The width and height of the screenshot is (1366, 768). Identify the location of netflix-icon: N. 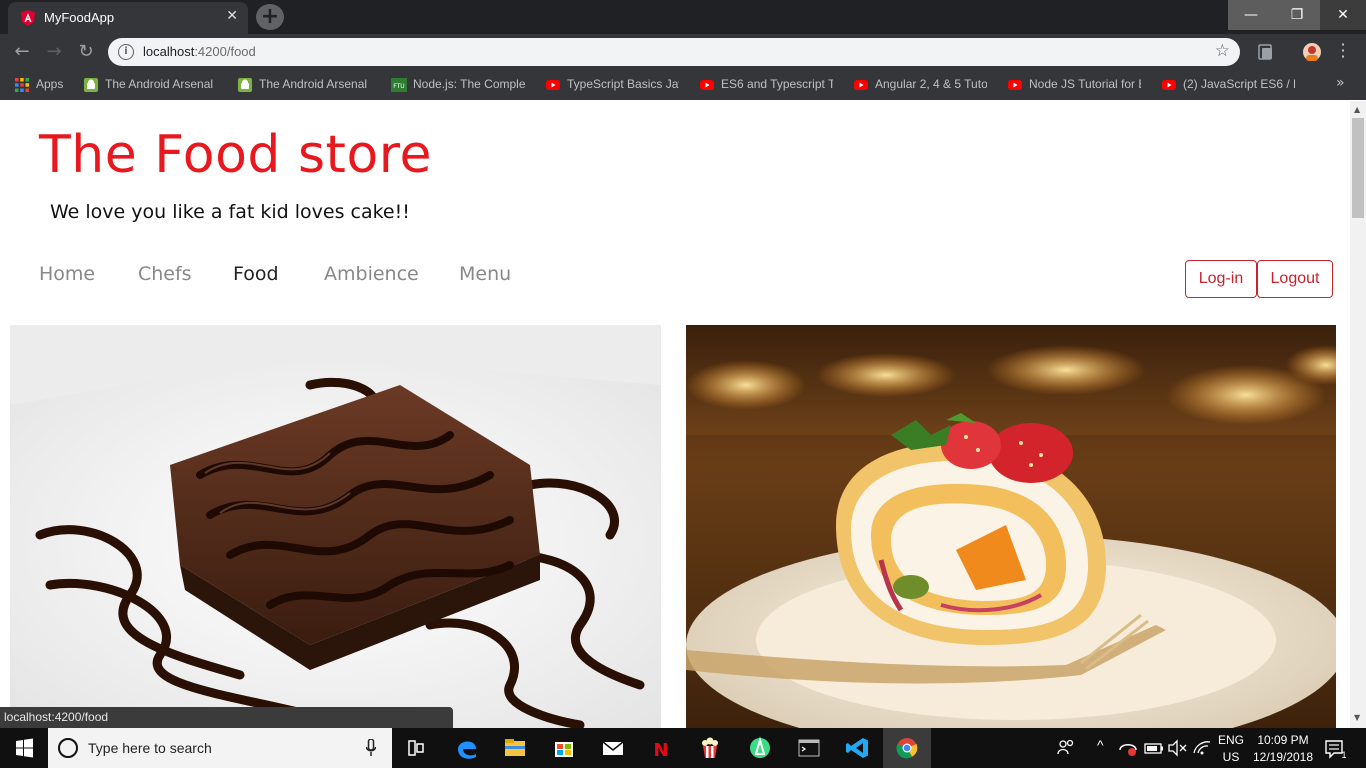
(661, 748).